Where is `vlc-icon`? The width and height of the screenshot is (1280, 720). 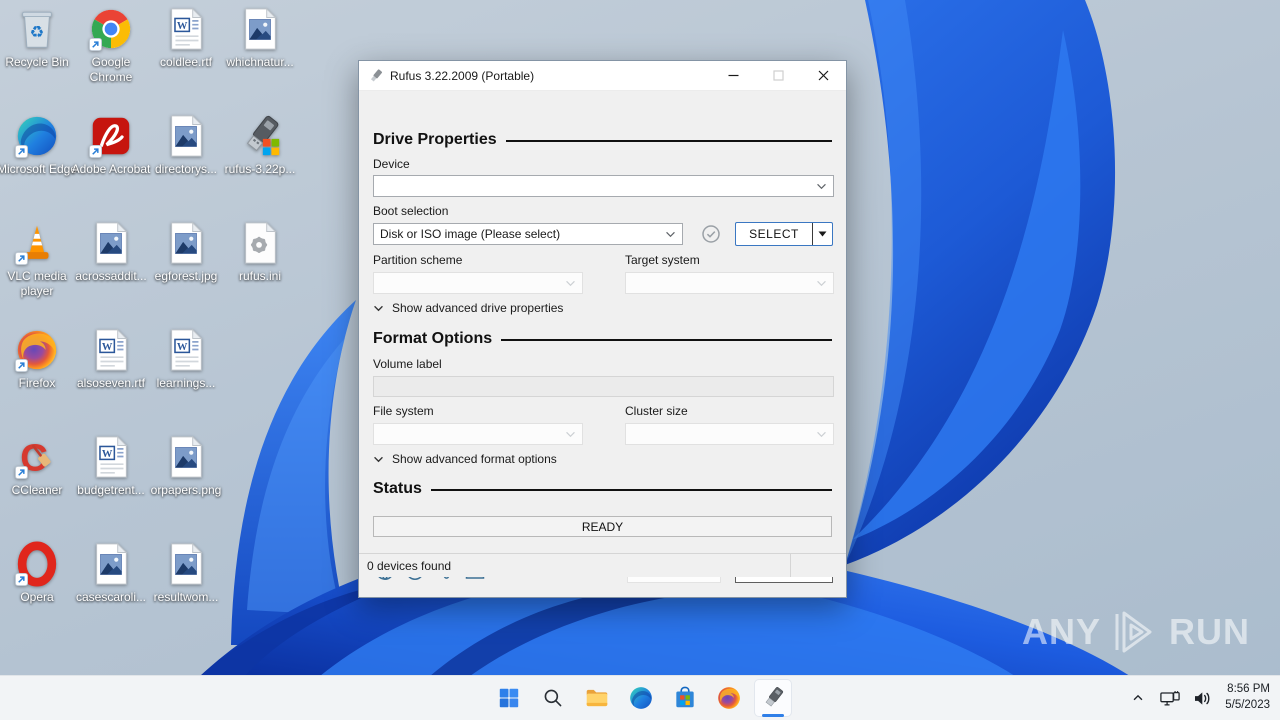
vlc-icon is located at coordinates (37, 243).